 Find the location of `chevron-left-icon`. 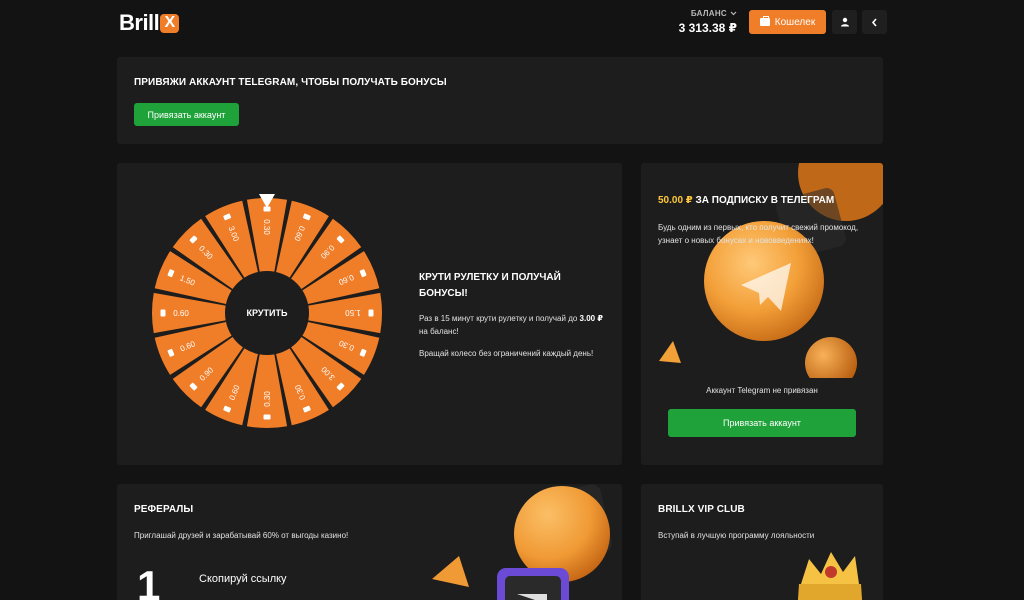

chevron-left-icon is located at coordinates (874, 22).